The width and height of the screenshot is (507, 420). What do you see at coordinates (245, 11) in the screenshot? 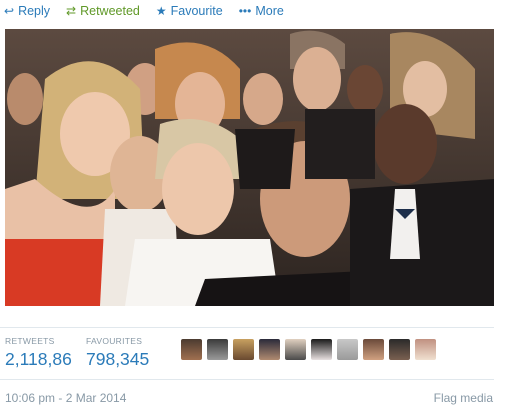
I see `more-dots-icon: •••` at bounding box center [245, 11].